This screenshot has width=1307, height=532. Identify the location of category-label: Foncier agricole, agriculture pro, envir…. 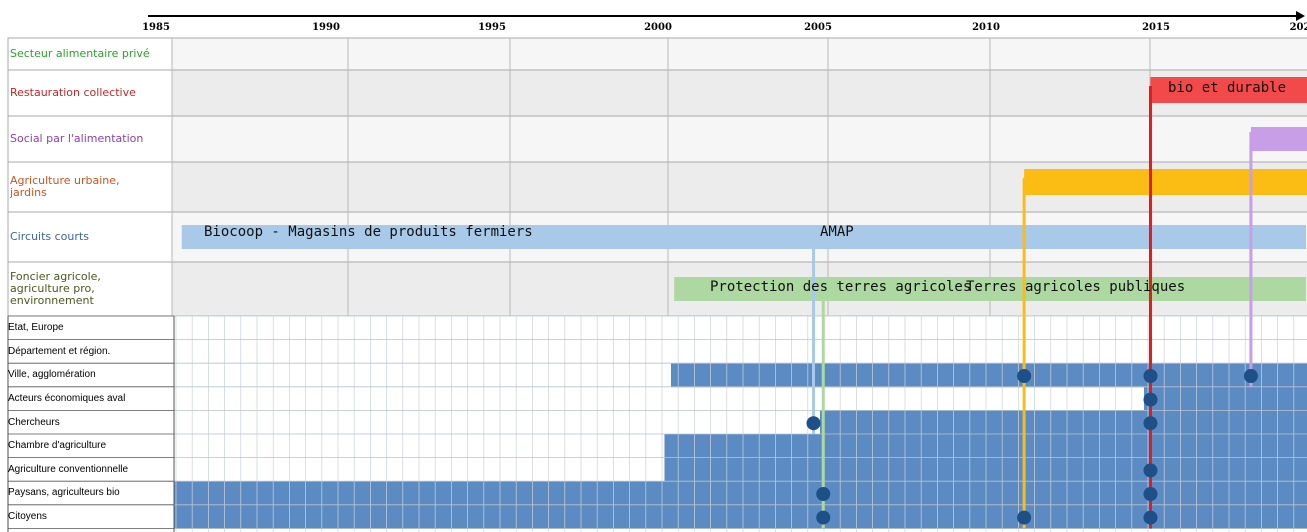
(55, 288).